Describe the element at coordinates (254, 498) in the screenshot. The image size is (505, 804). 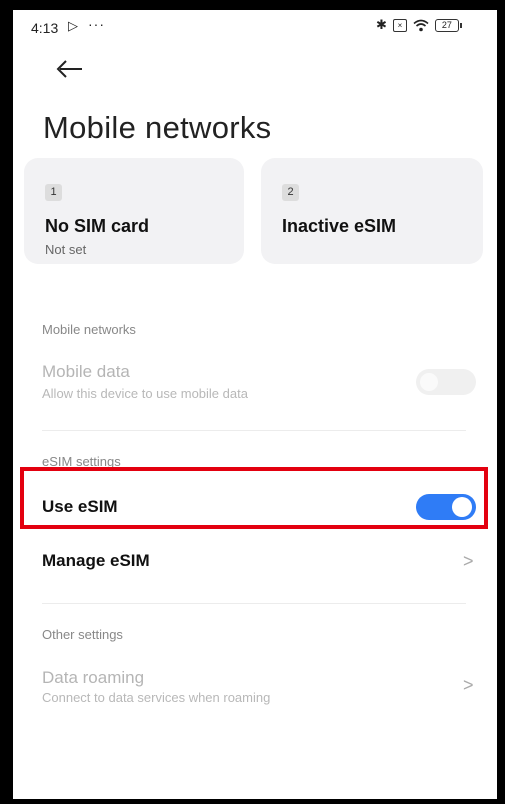
I see `highlight-box` at that location.